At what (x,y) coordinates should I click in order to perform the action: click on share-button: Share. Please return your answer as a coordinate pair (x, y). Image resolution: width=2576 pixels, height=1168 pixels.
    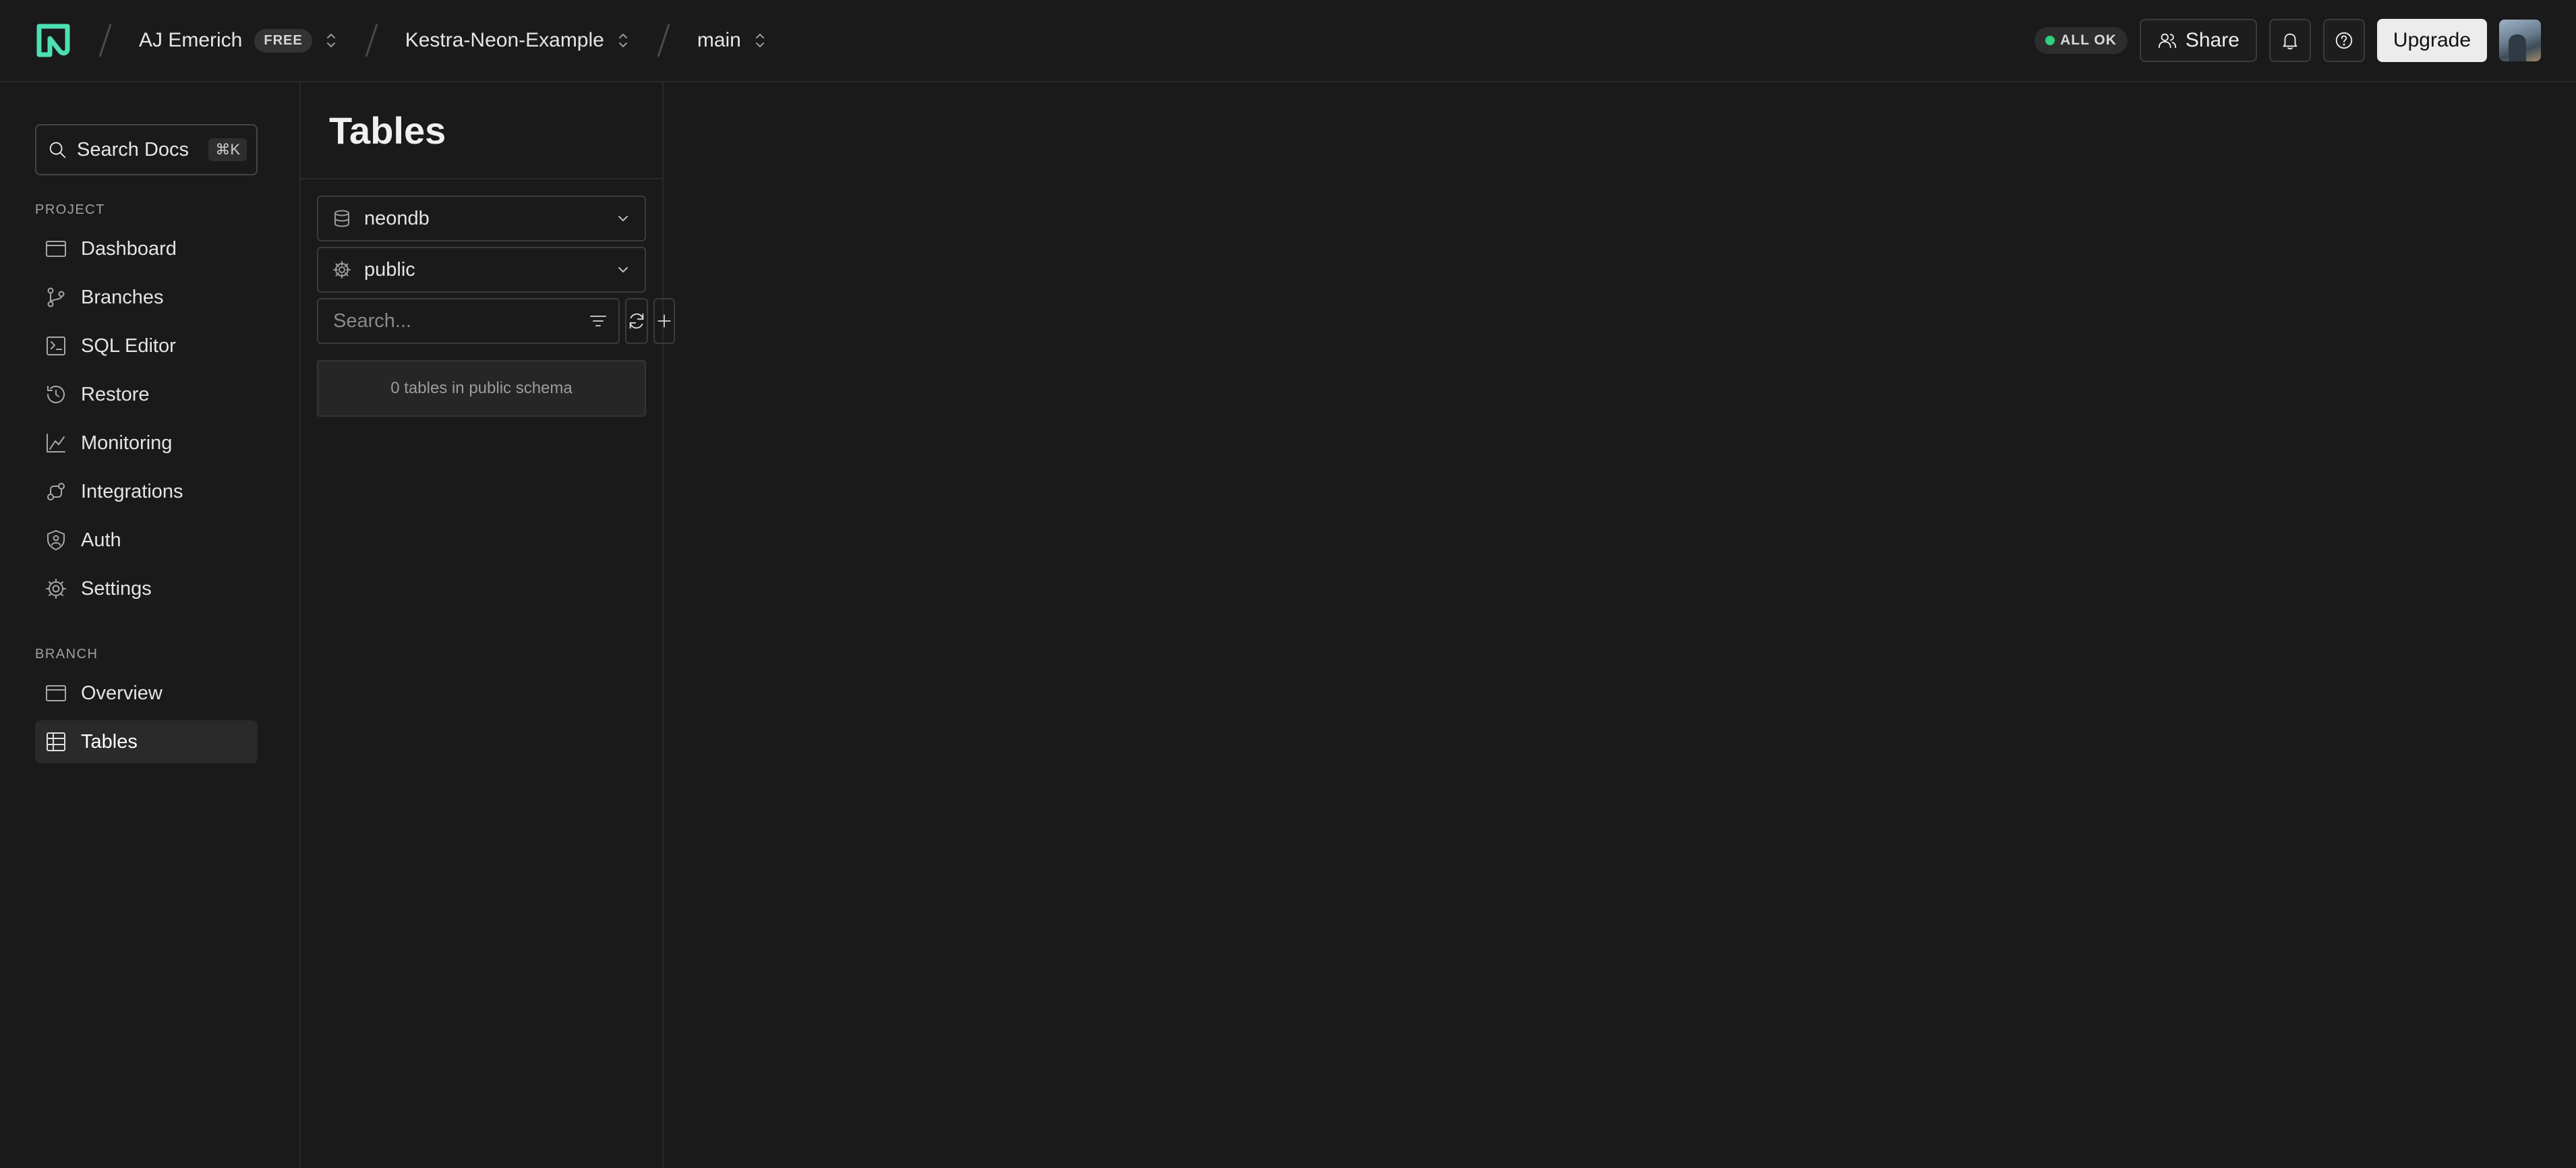
    Looking at the image, I should click on (2198, 41).